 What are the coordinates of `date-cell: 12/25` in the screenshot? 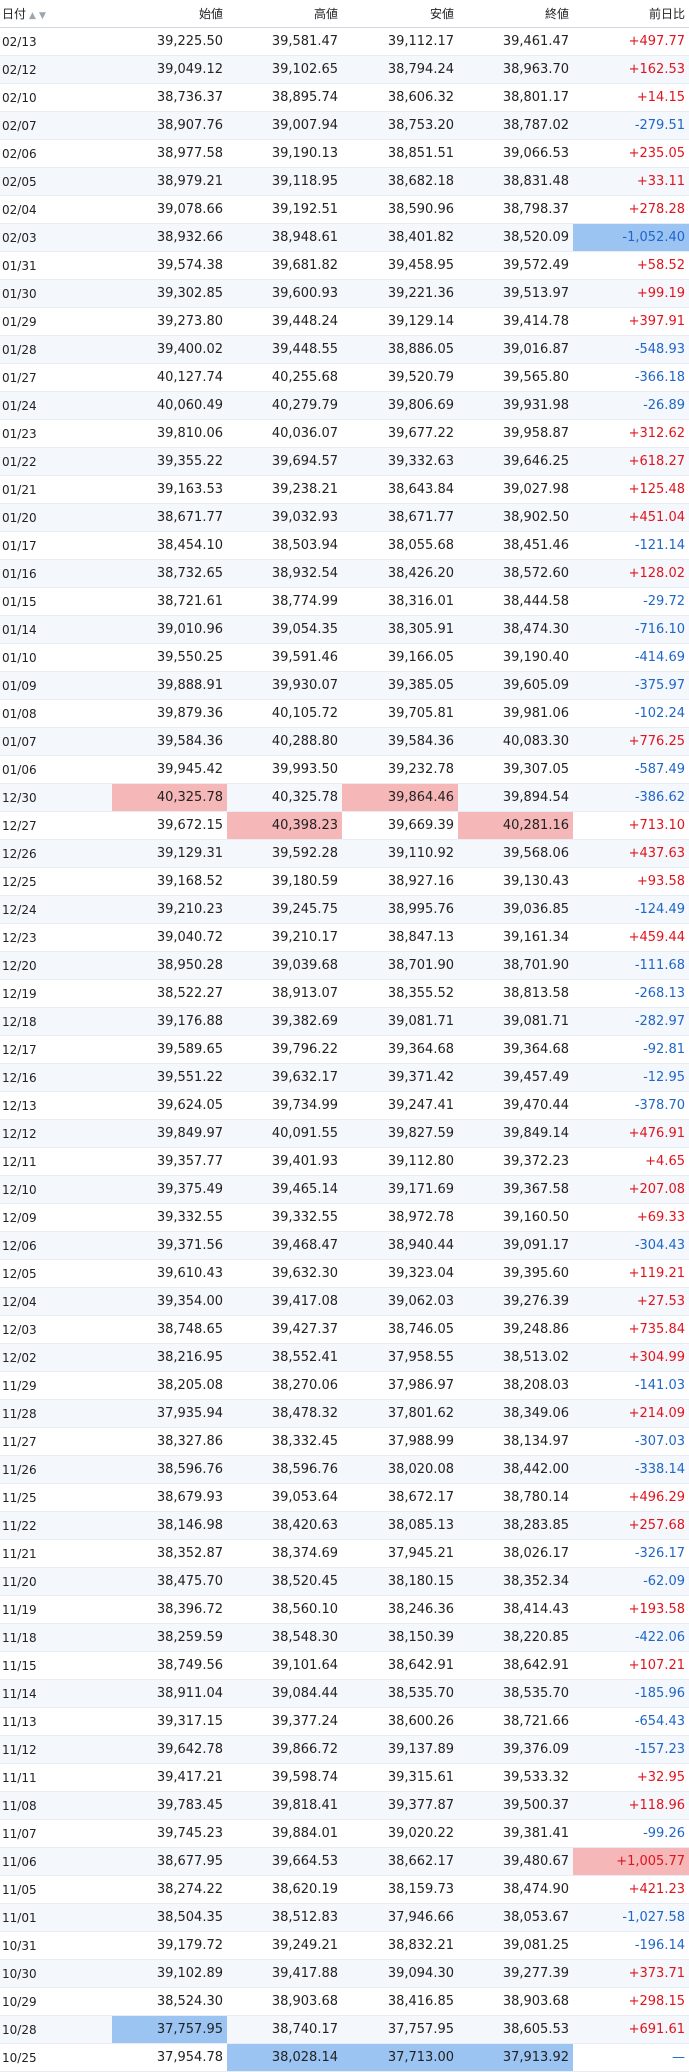 It's located at (56, 881).